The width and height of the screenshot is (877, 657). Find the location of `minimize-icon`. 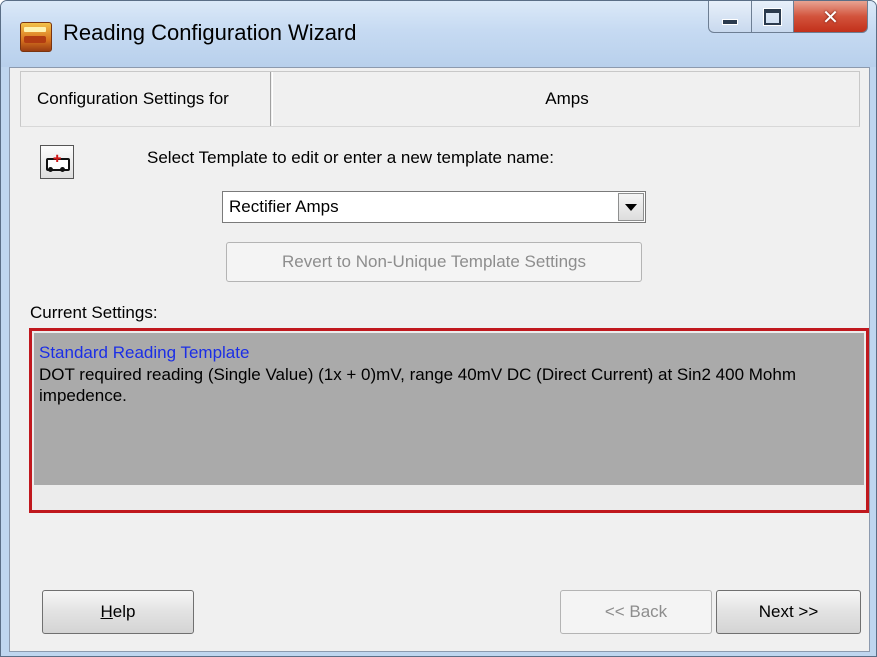

minimize-icon is located at coordinates (730, 21).